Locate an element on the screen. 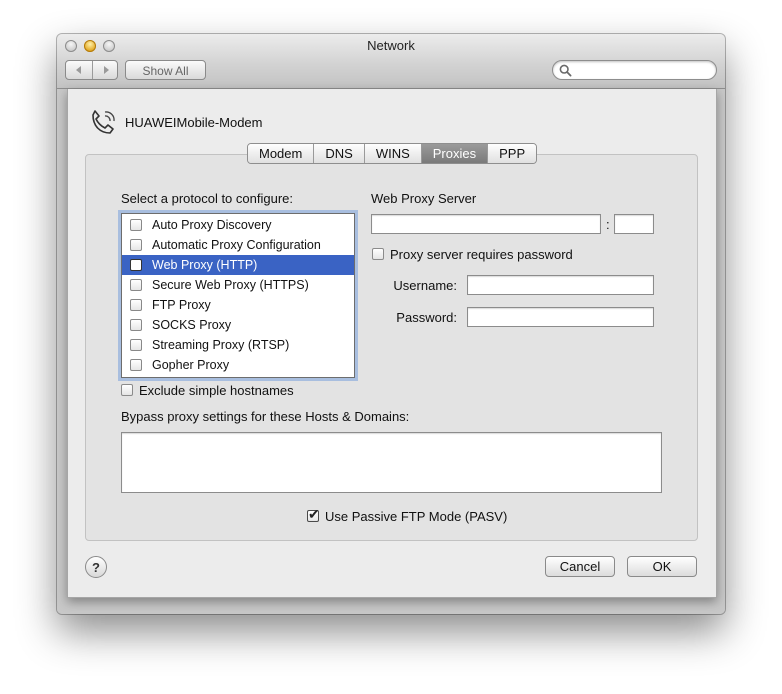 Image resolution: width=782 pixels, height=694 pixels. tab-bar: Modem DNS WINS Proxies PPP is located at coordinates (392, 153).